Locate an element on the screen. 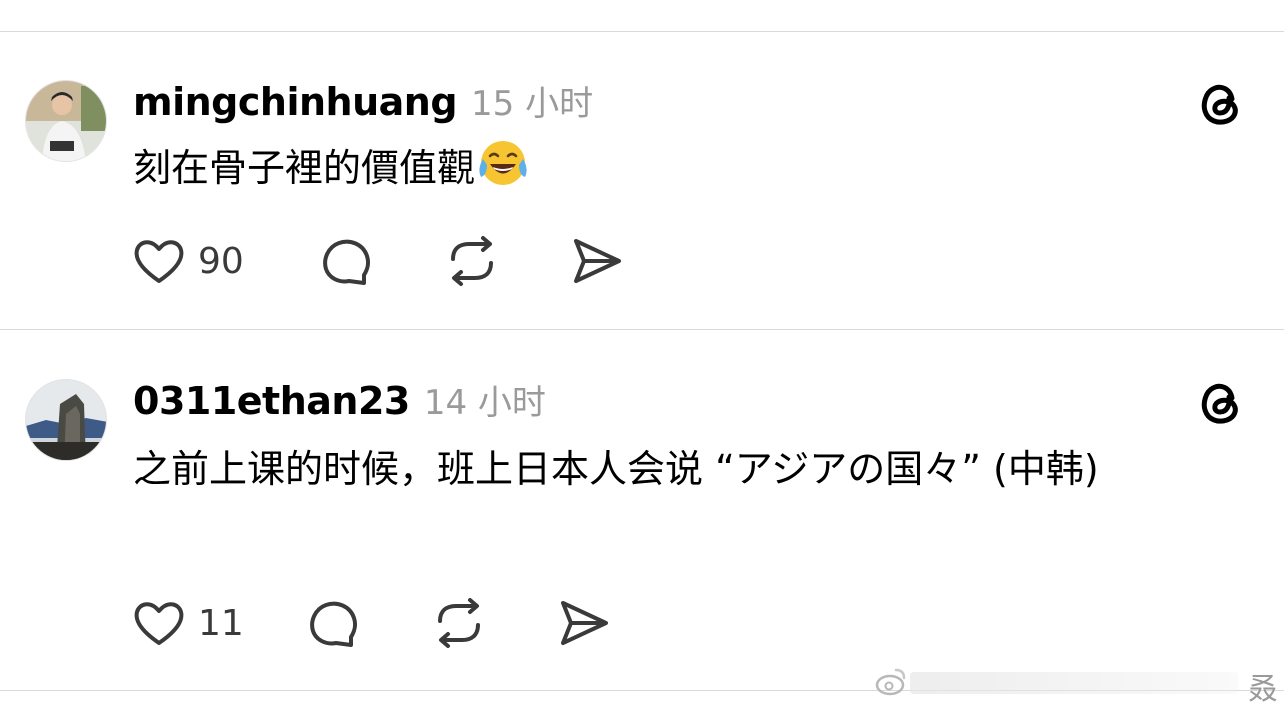 The height and width of the screenshot is (714, 1284). like-button: 11 is located at coordinates (188, 623).